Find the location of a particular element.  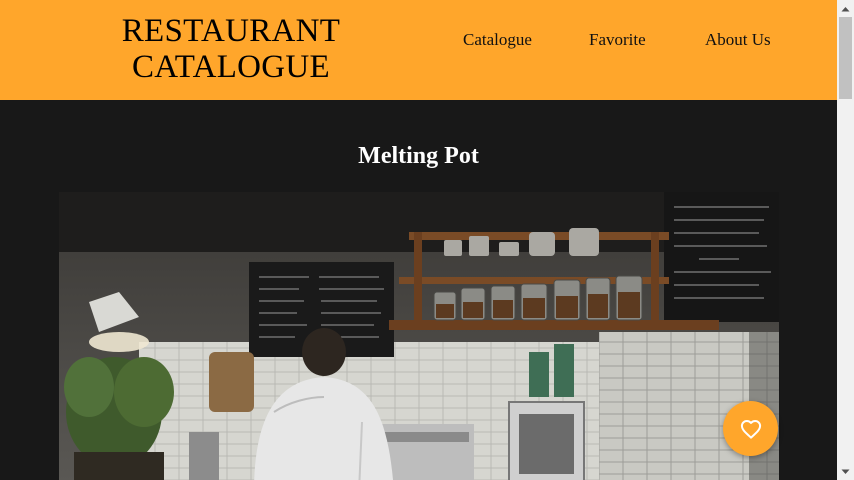

scroll-down-button is located at coordinates (845, 471).